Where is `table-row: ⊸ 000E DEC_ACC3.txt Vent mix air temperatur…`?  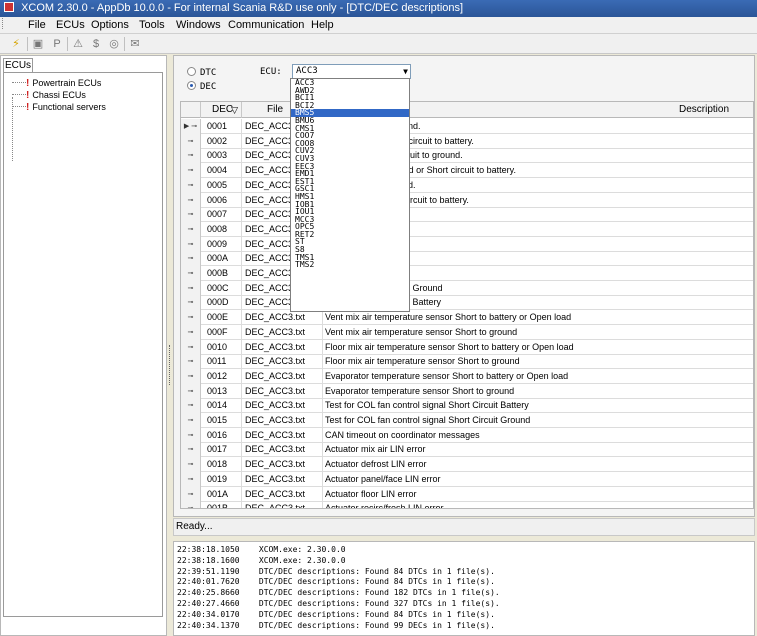
table-row: ⊸ 000E DEC_ACC3.txt Vent mix air temperatur… is located at coordinates (467, 318).